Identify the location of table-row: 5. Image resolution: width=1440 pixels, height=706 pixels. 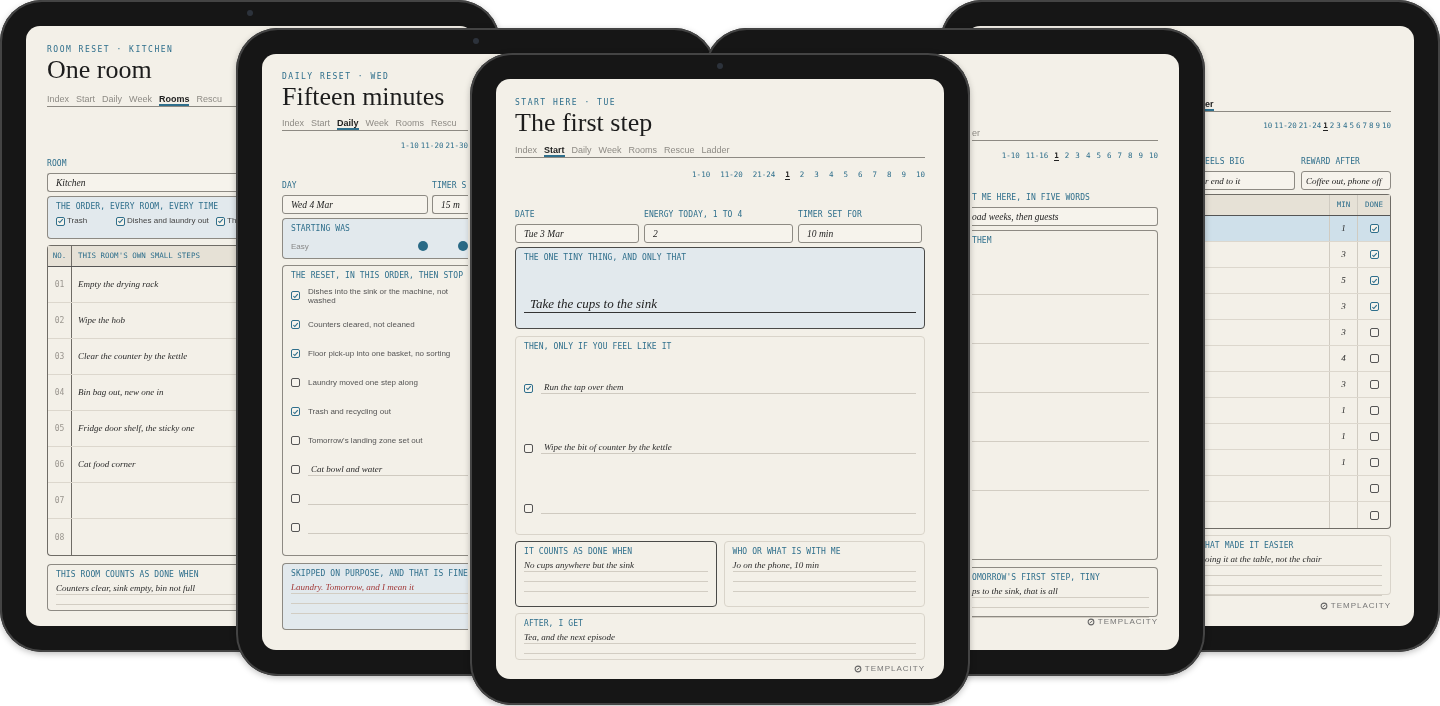
(1297, 281).